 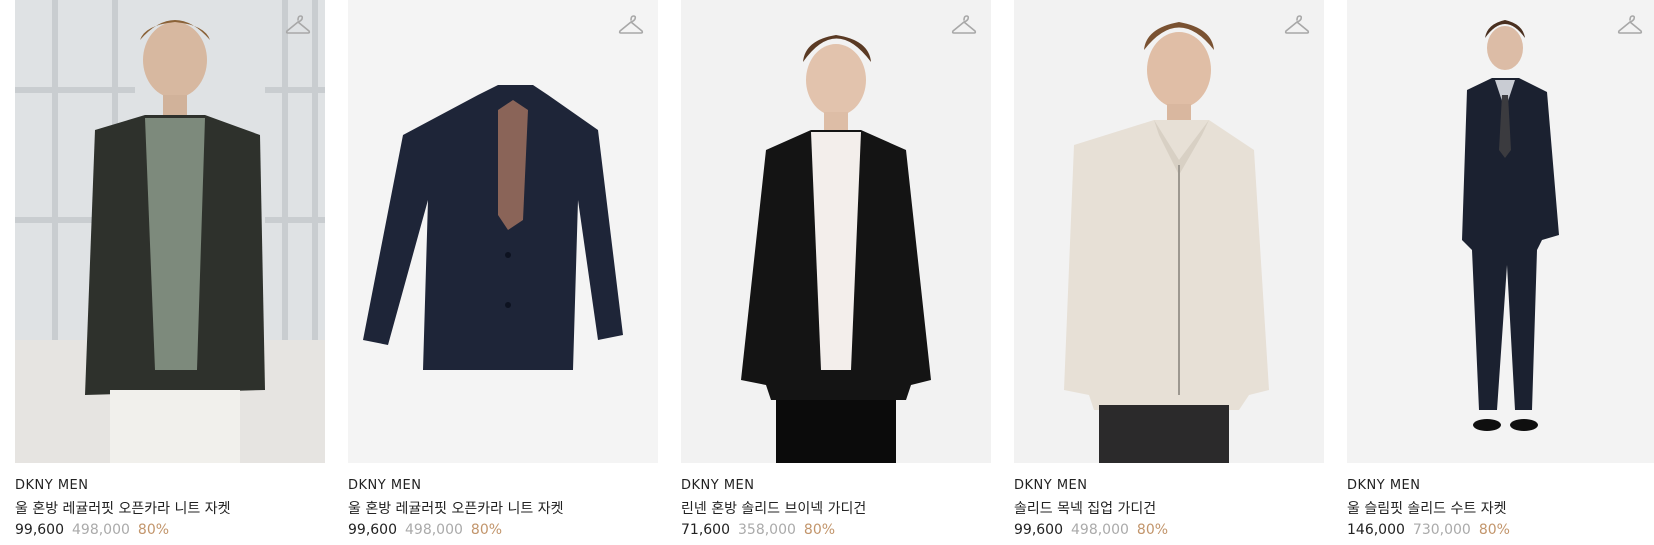 What do you see at coordinates (1426, 508) in the screenshot?
I see `product-name: 울 슬림핏 솔리드 수트 자켓` at bounding box center [1426, 508].